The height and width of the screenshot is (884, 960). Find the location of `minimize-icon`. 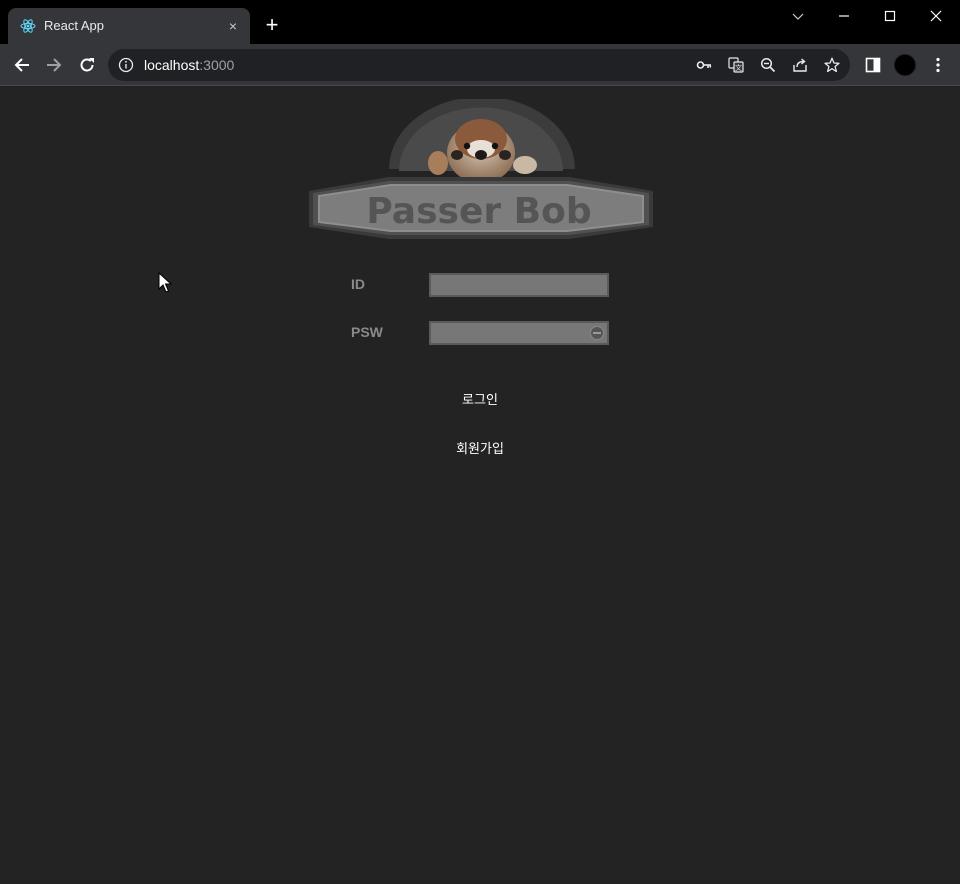

minimize-icon is located at coordinates (844, 16).